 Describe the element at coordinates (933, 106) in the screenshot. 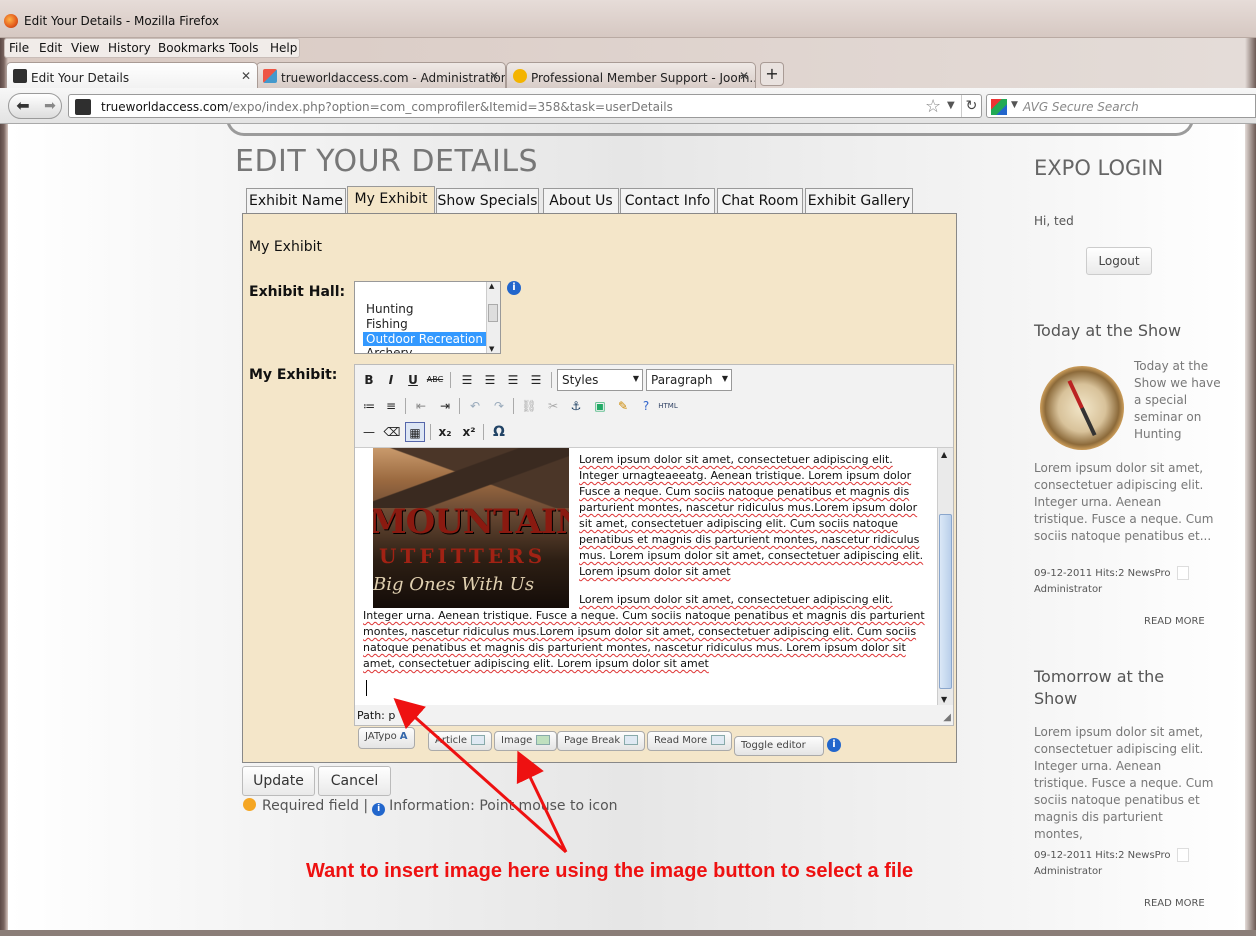

I see `bookmark-star-icon: ☆` at that location.